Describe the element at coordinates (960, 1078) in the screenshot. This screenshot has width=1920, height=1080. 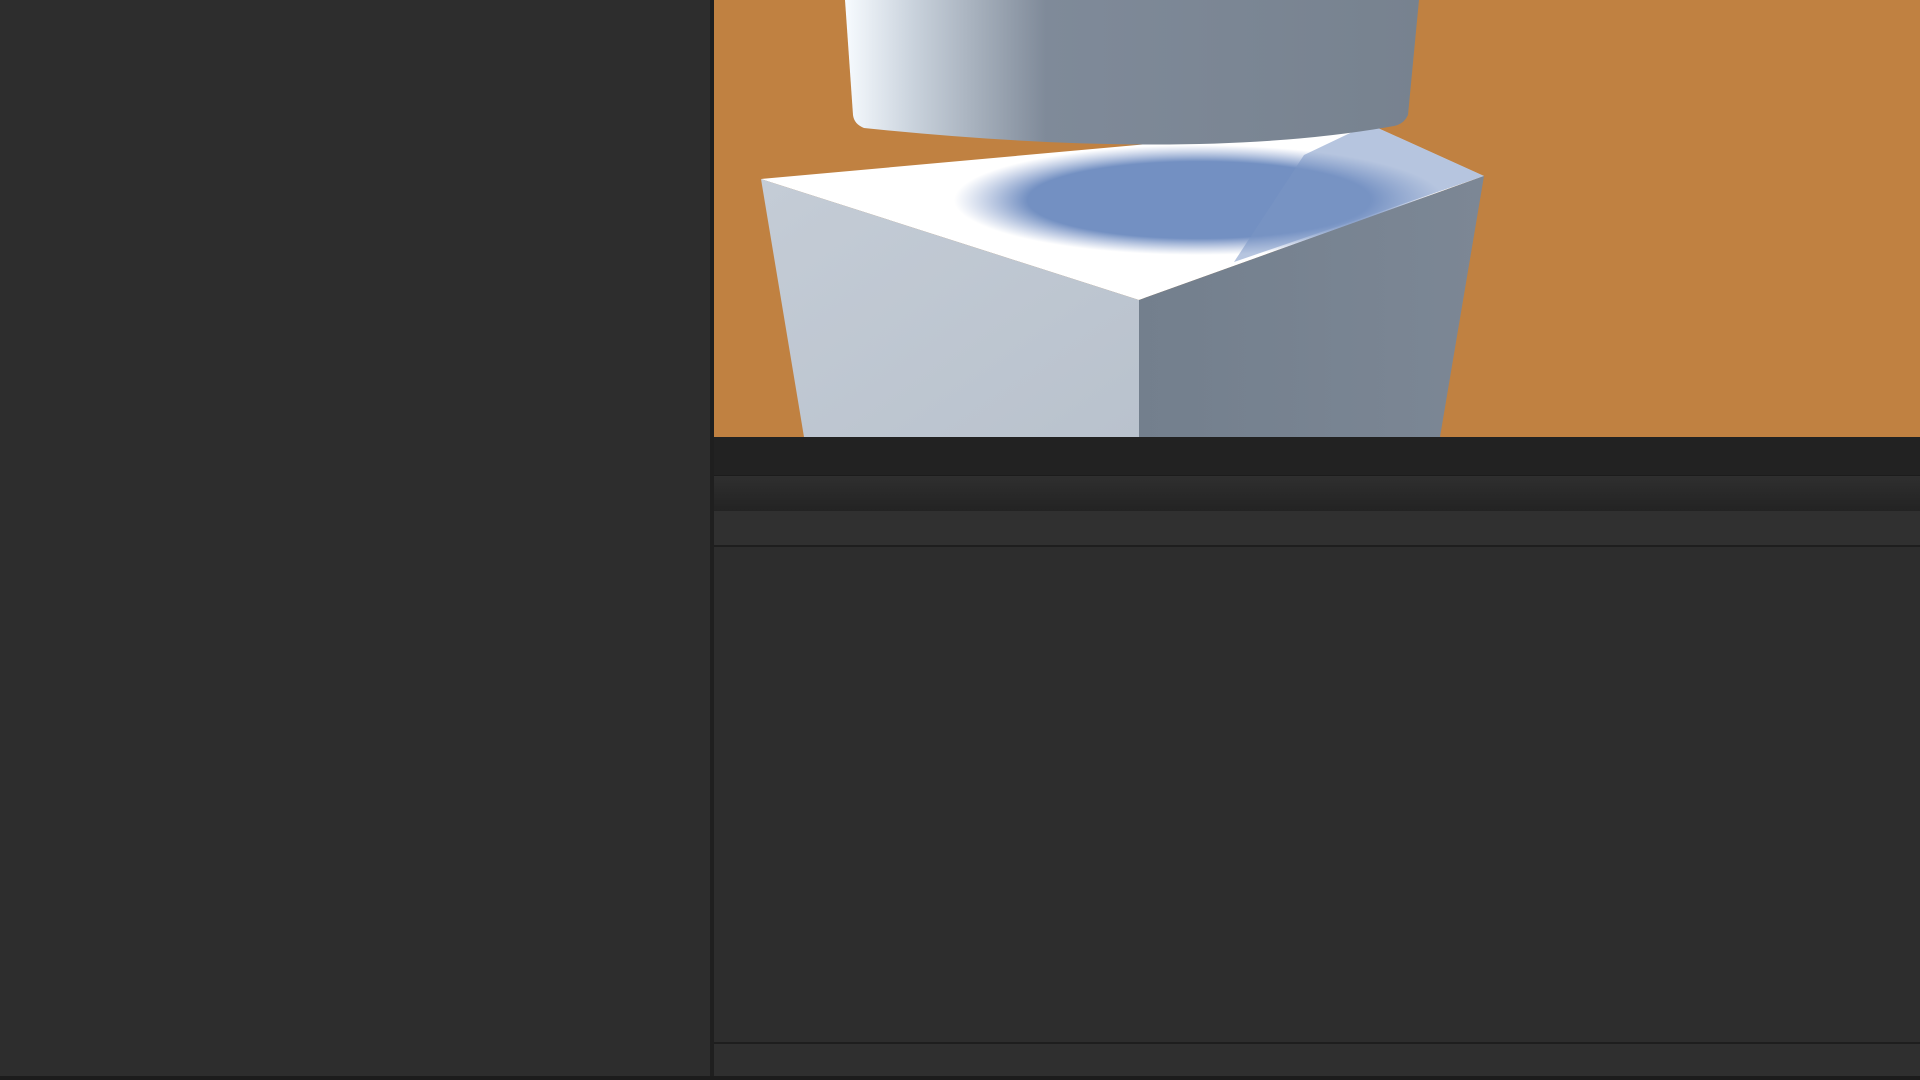
I see `window-bottom-edge` at that location.